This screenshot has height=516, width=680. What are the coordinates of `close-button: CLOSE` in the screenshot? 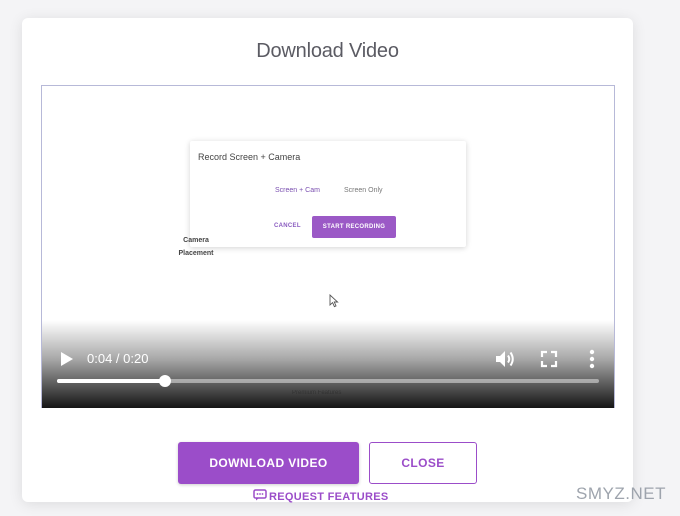 It's located at (423, 463).